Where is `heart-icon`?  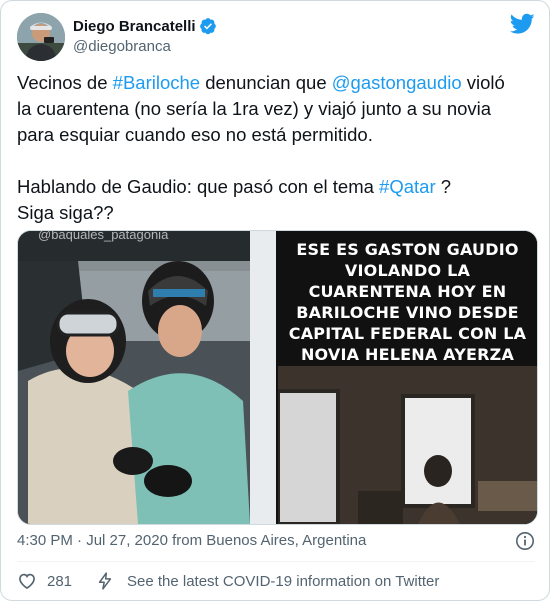 heart-icon is located at coordinates (27, 581).